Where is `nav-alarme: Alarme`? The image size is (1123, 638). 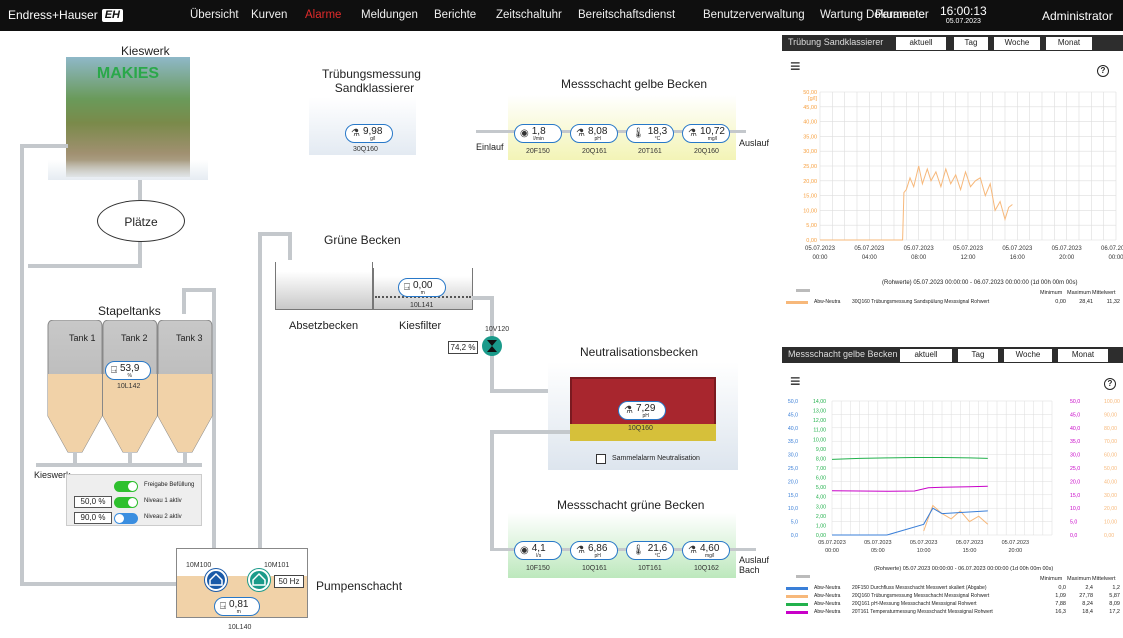 nav-alarme: Alarme is located at coordinates (323, 15).